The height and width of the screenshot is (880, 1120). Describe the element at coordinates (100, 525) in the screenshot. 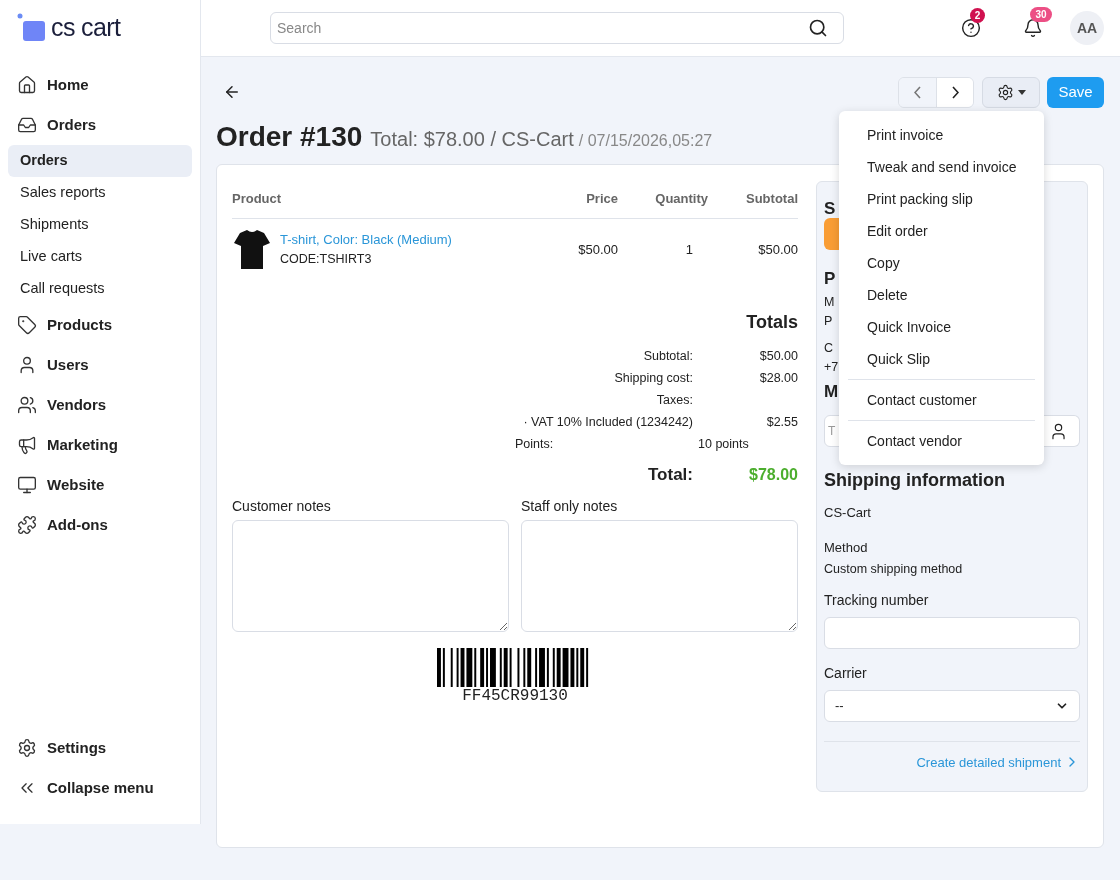

I see `nav-item: Add-ons` at that location.